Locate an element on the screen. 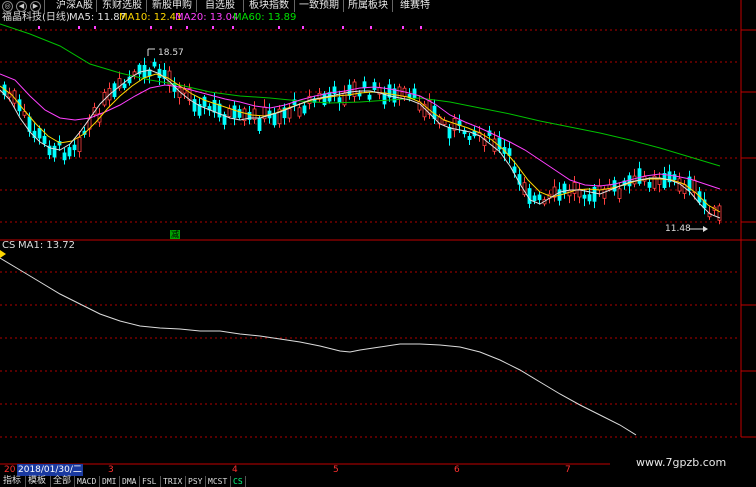 This screenshot has height=487, width=756. tab-consensus-forecast: 一致预期 is located at coordinates (319, 6).